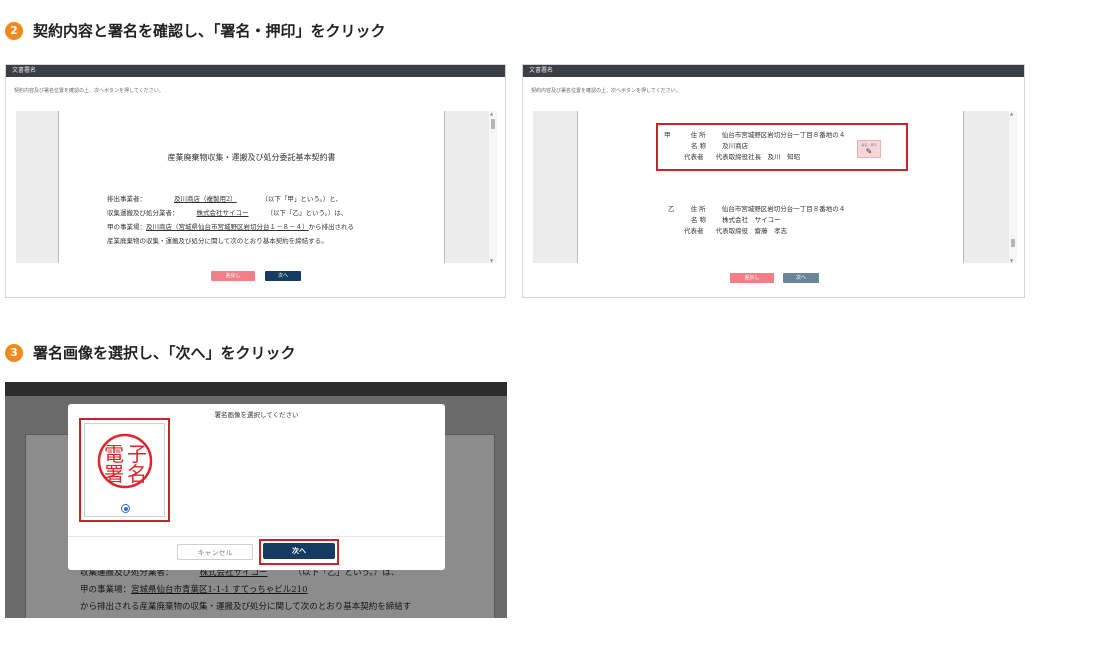 This screenshot has height=645, width=1095. What do you see at coordinates (736, 220) in the screenshot?
I see `party-b-name-row: 名 称 株式会社 サイコー` at bounding box center [736, 220].